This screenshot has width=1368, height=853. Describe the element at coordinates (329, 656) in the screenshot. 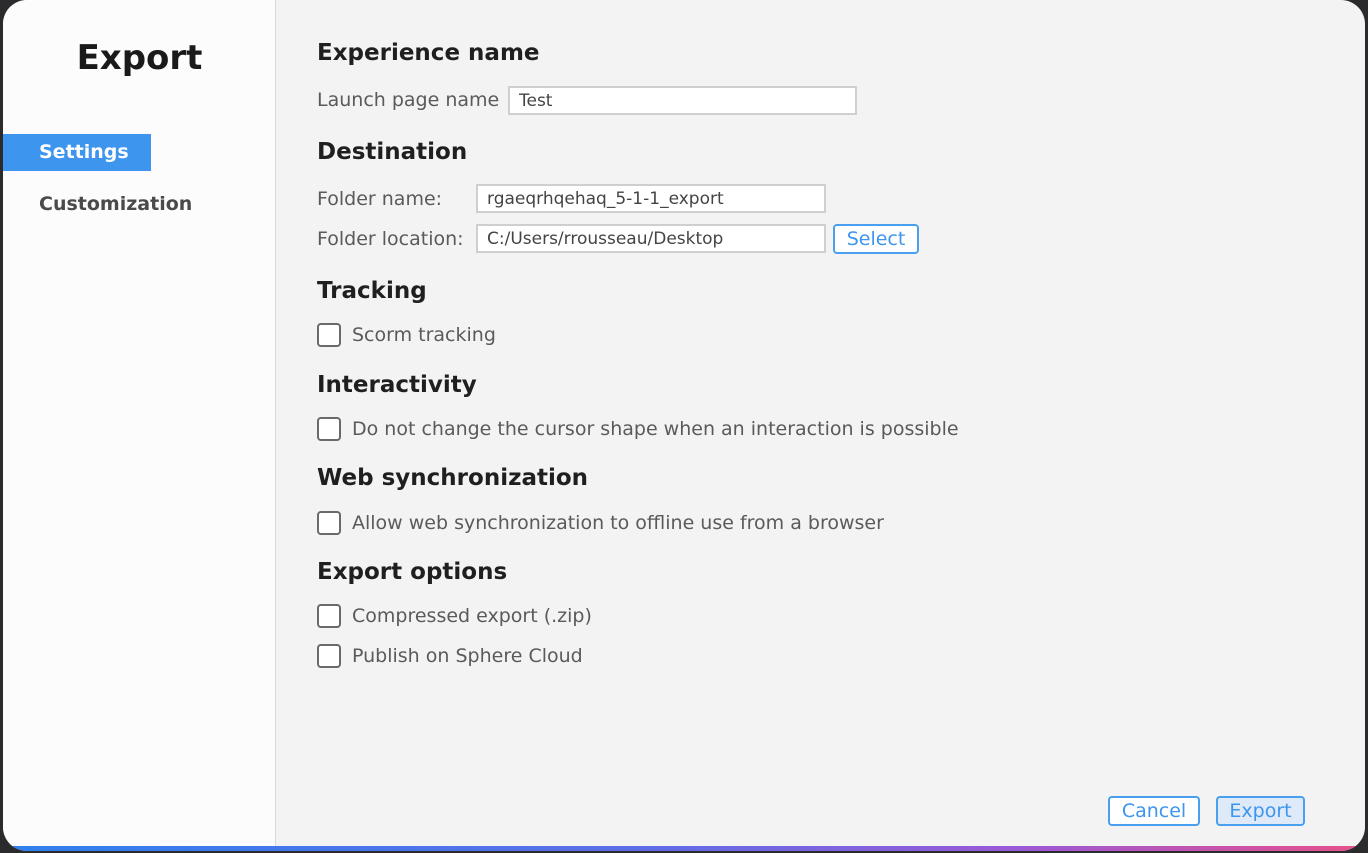

I see `publish-sphere-checkbox` at that location.